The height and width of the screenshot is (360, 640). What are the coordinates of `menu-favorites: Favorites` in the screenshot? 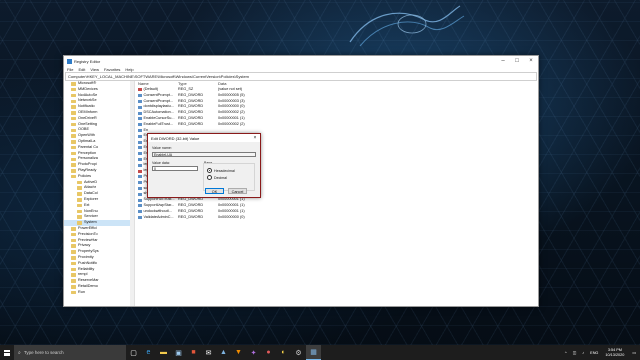 It's located at (112, 69).